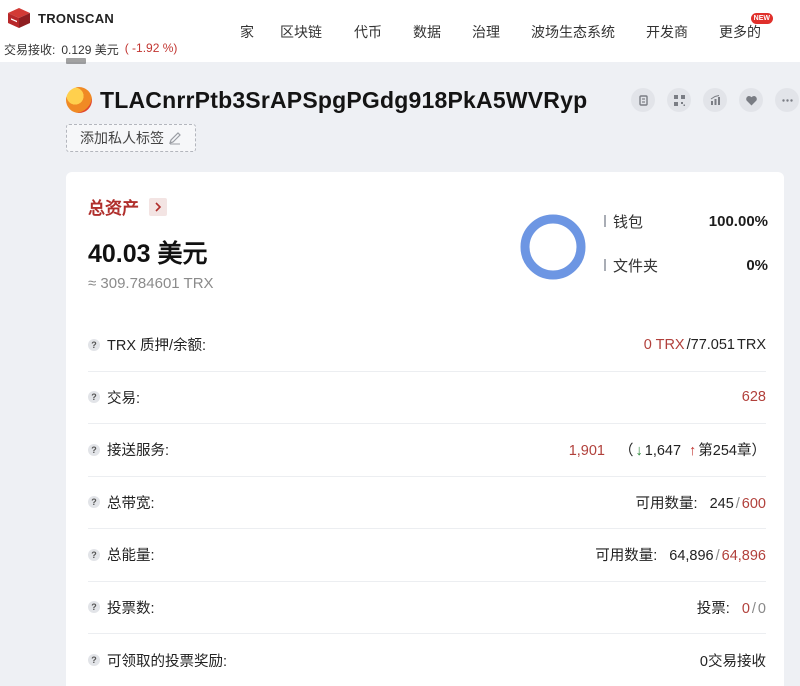  Describe the element at coordinates (427, 660) in the screenshot. I see `row-claimable-rewards: ? 可领取的投票奖励: 0交易接收` at that location.